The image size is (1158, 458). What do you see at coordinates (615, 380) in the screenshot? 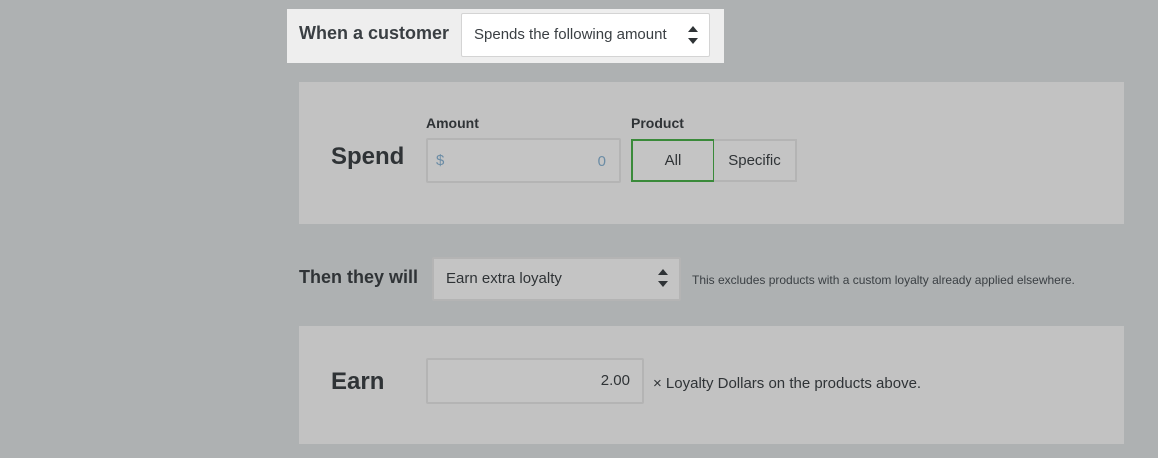
I see `earn-amount-value: 2.00` at bounding box center [615, 380].